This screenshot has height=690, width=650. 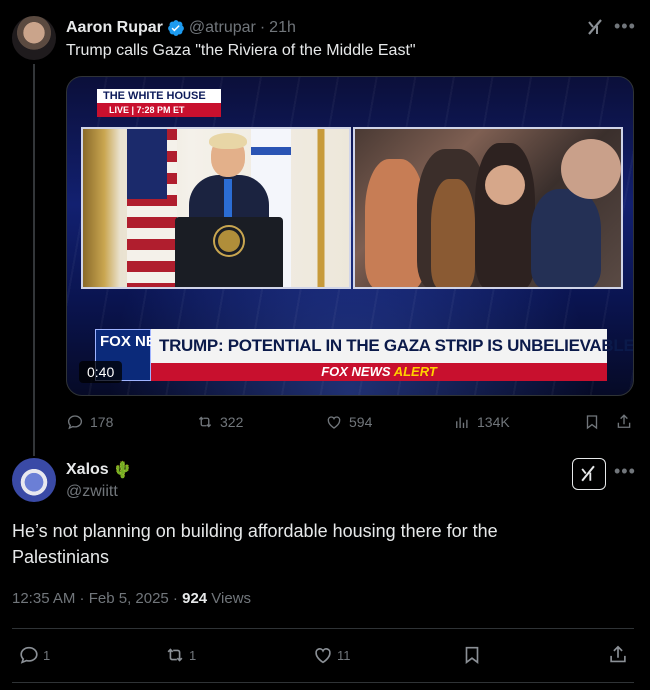 I want to click on reply-author-avatar, so click(x=34, y=480).